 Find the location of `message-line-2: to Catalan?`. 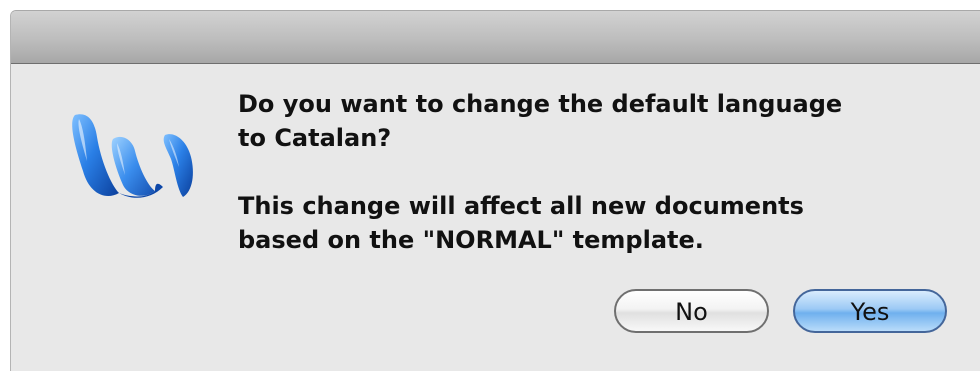

message-line-2: to Catalan? is located at coordinates (315, 138).